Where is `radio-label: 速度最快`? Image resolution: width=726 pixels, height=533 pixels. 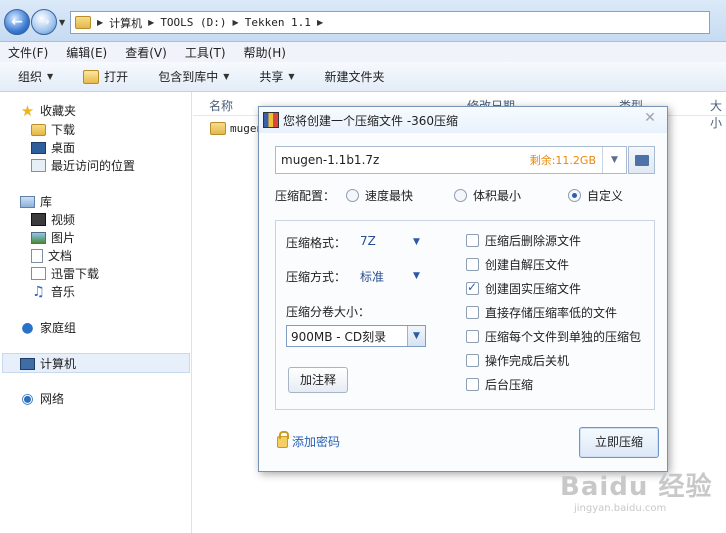
radio-label: 速度最快 is located at coordinates (389, 196).